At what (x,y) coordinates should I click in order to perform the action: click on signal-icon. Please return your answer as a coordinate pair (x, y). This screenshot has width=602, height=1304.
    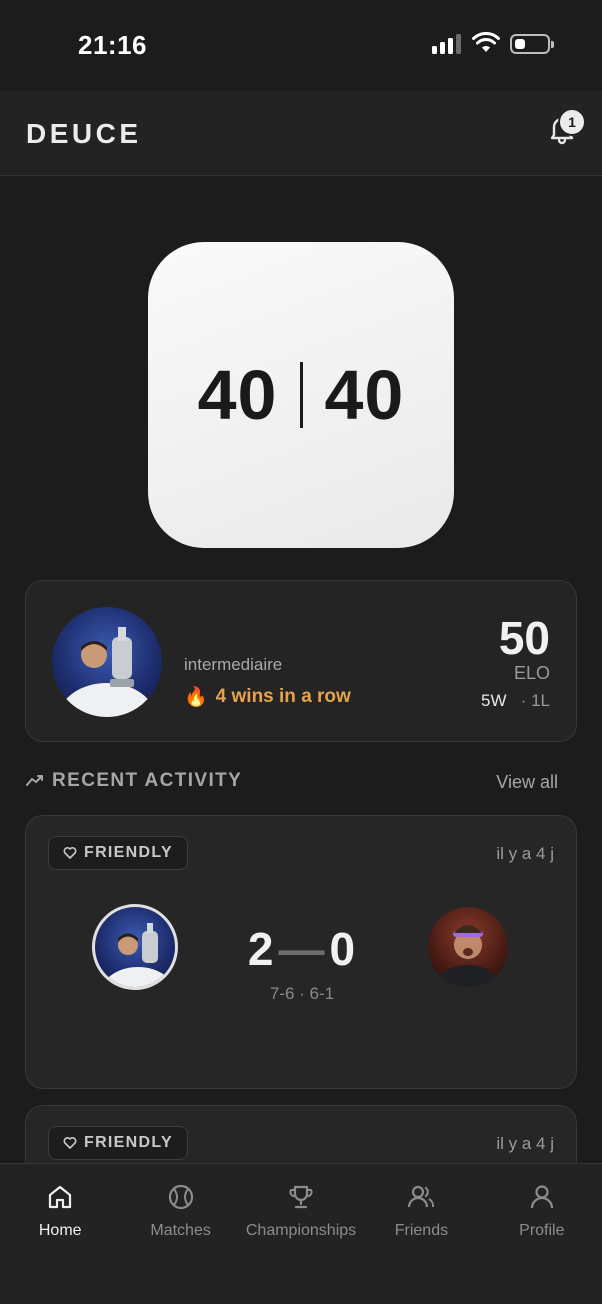
    Looking at the image, I should click on (448, 44).